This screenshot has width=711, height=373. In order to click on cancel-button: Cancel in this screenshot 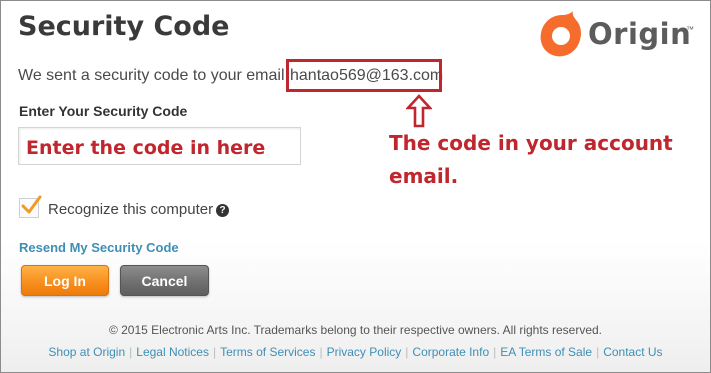, I will do `click(164, 280)`.